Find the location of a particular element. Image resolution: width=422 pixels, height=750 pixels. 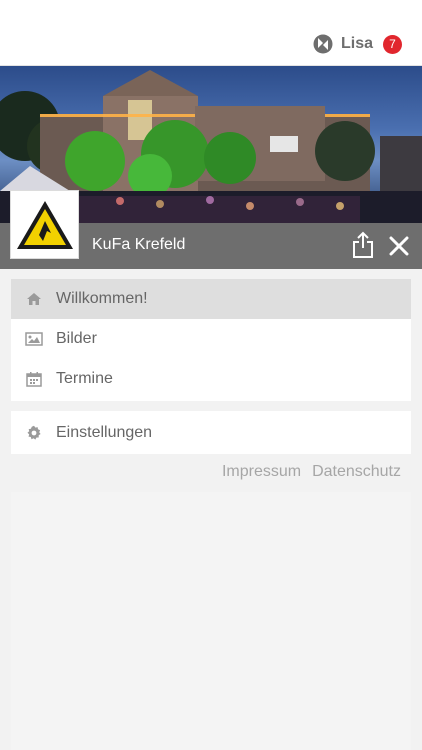

user-name: Lisa is located at coordinates (357, 44).